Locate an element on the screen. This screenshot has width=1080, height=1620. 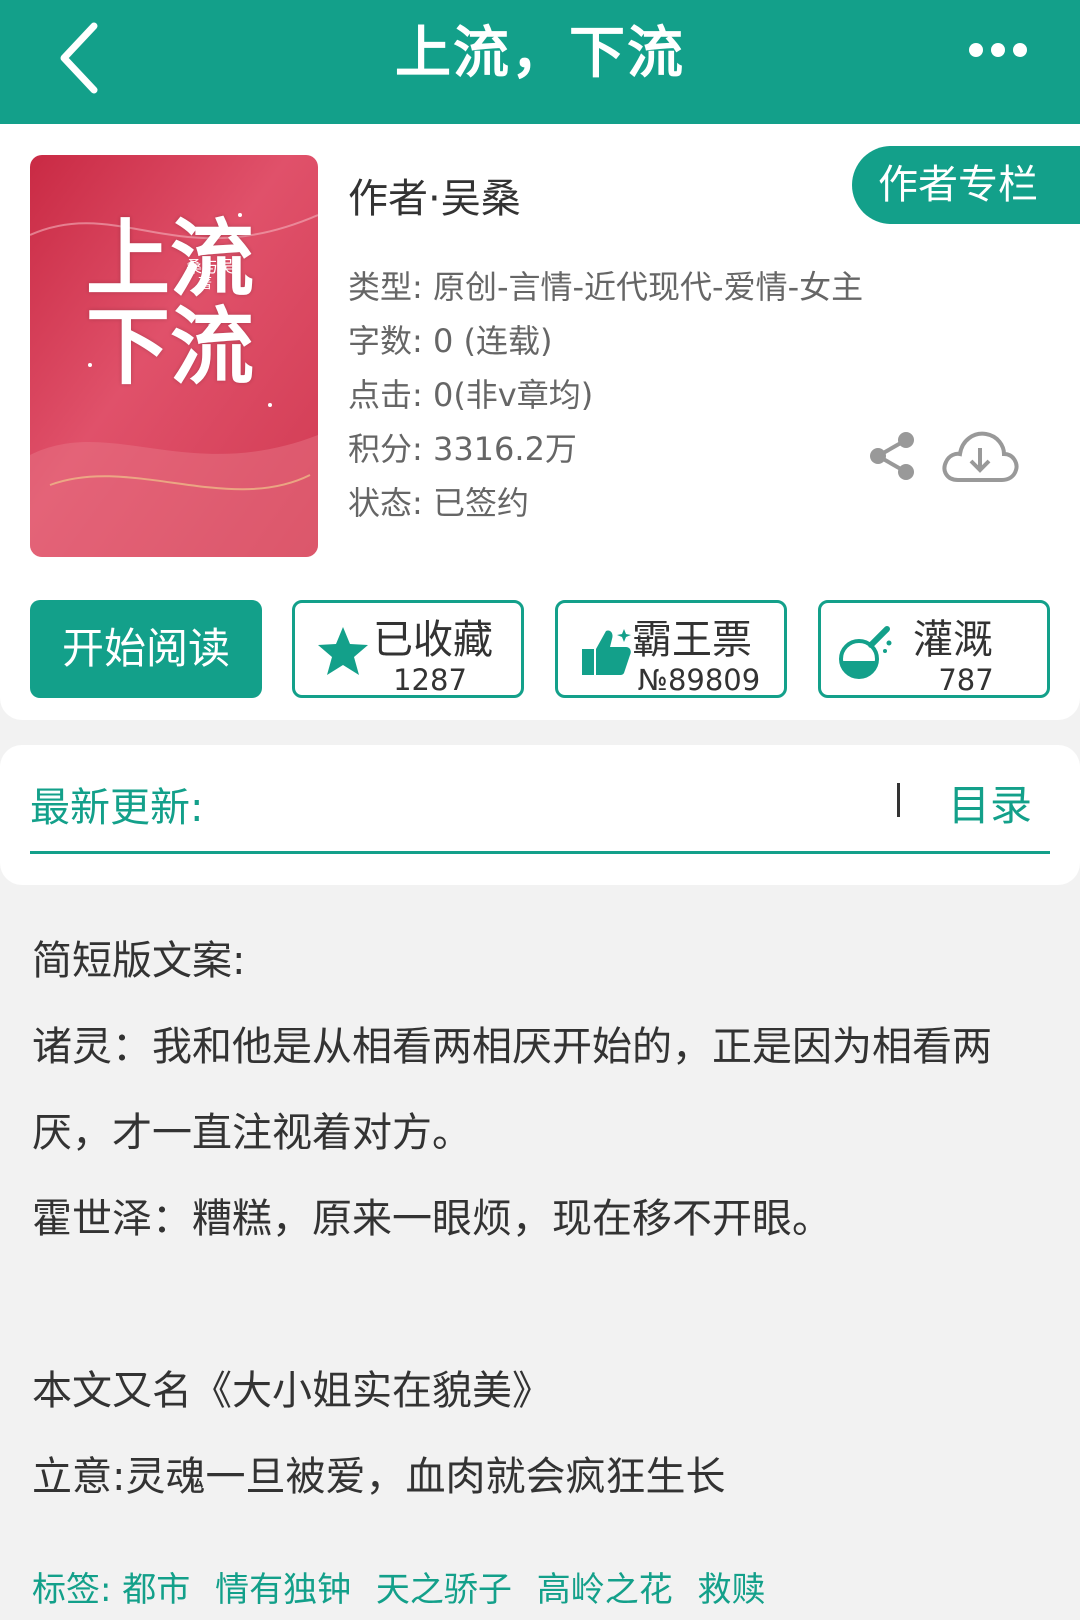
description-line: 诸灵：我和他是从相看两相厌开始的，正是因为相看两厌，才一直注视着对方。 is located at coordinates (512, 1090).